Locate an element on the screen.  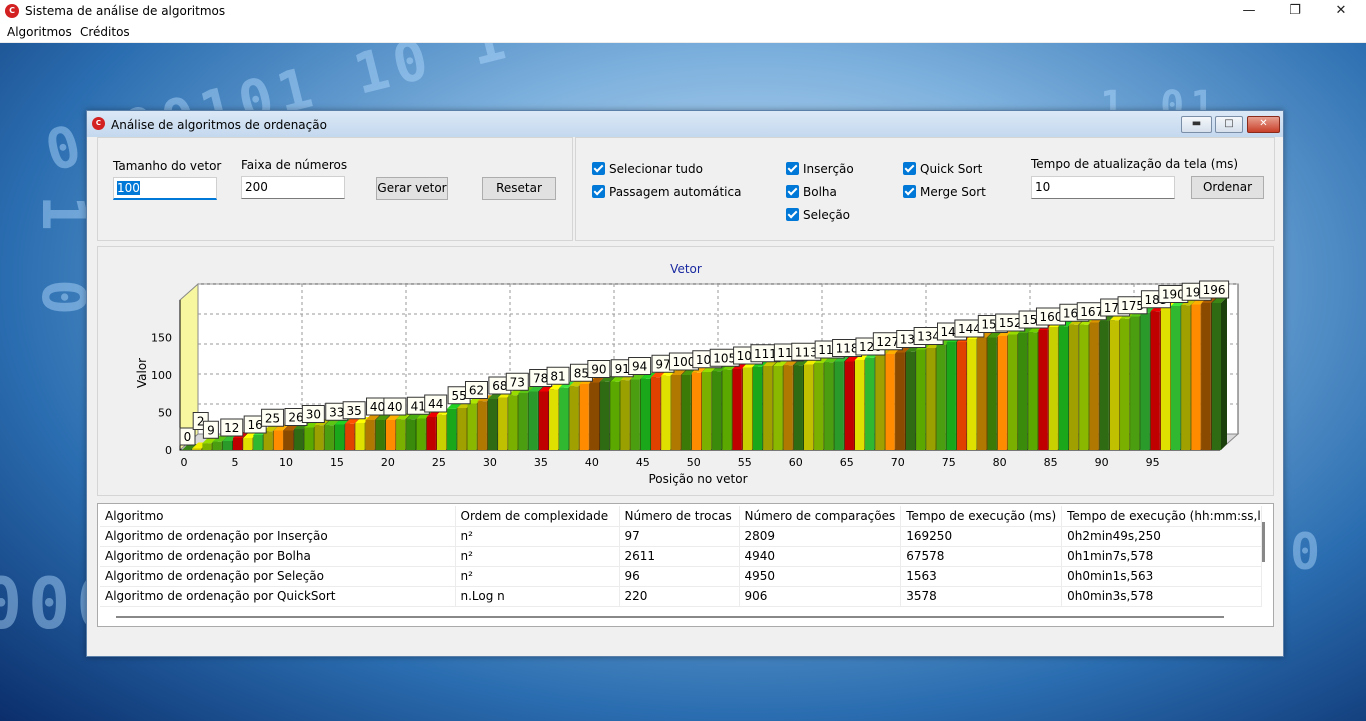
chart-data-label-text: 73 is located at coordinates (517, 382).